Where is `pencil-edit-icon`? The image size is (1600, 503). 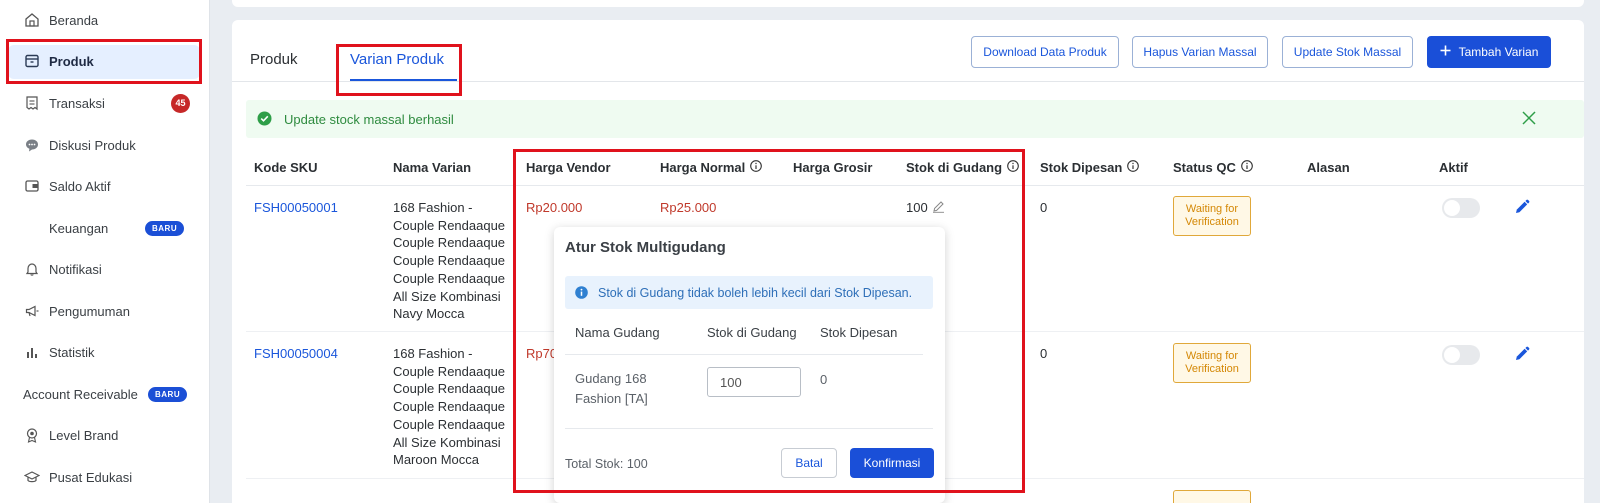
pencil-edit-icon is located at coordinates (938, 209).